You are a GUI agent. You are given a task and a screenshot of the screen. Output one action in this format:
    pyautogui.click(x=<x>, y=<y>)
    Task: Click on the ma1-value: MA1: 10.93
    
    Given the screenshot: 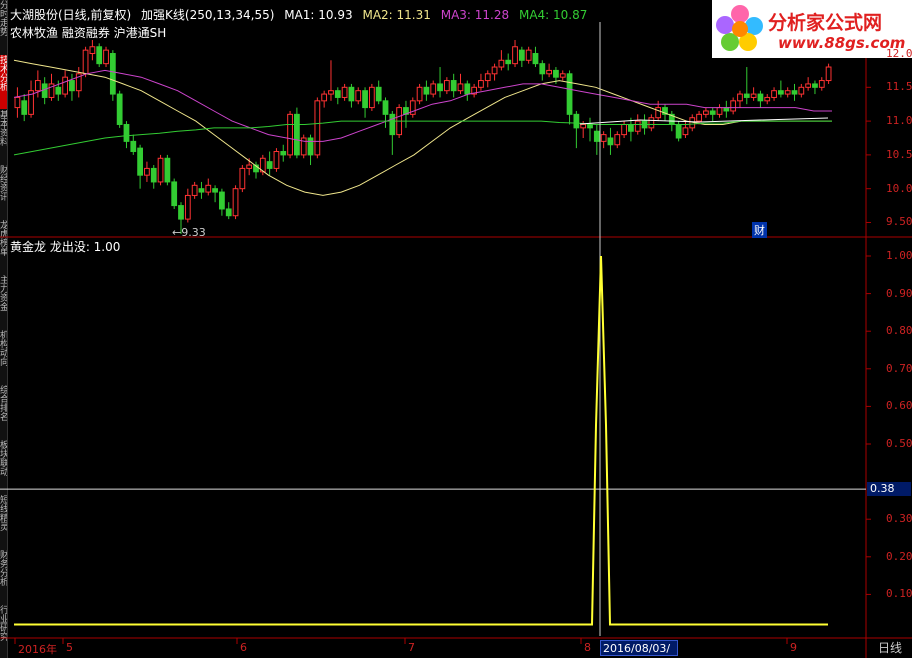 What is the action you would take?
    pyautogui.click(x=318, y=15)
    